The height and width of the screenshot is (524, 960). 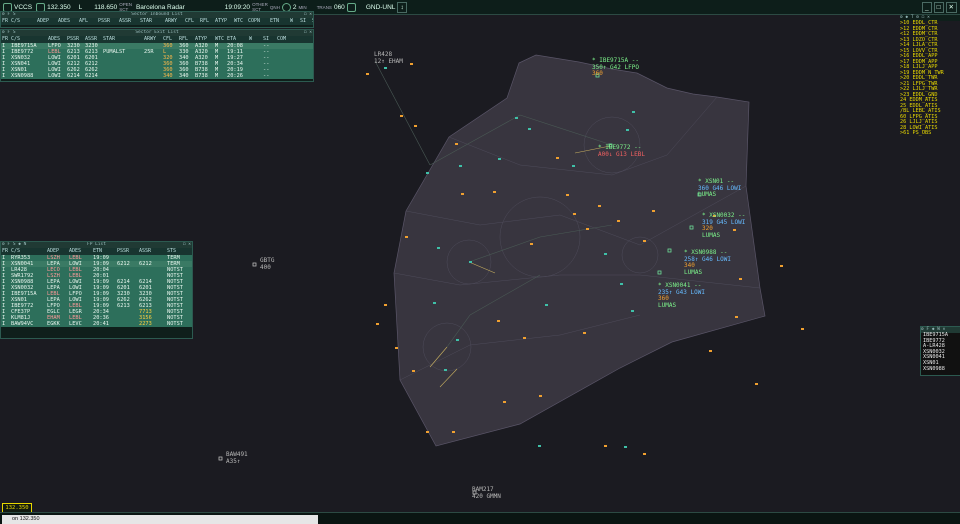 I want to click on tools-icon, so click(x=351, y=7).